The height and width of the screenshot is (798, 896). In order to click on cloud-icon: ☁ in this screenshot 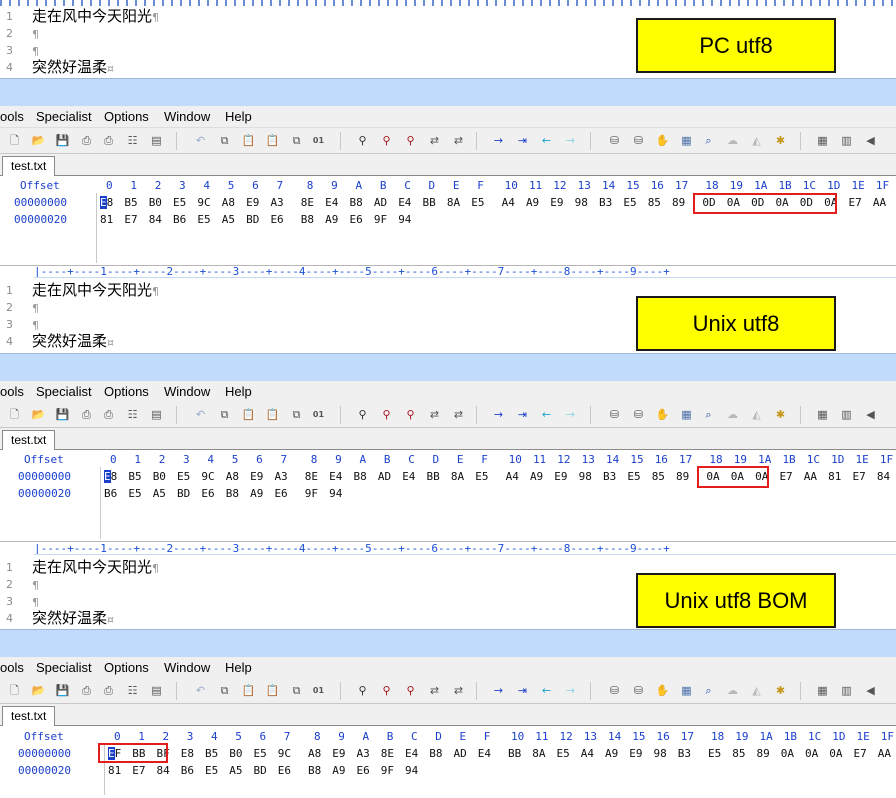, I will do `click(732, 140)`.